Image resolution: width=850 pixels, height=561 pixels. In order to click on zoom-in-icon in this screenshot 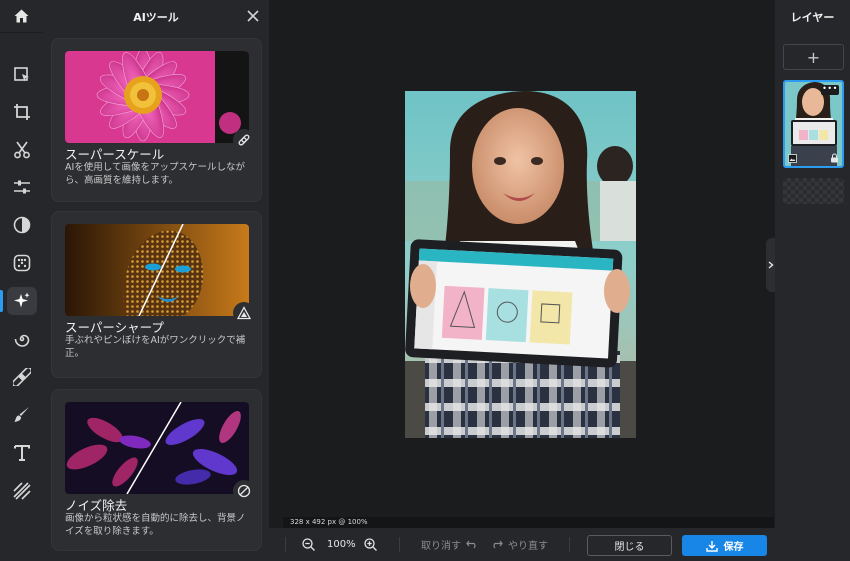, I will do `click(370, 544)`.